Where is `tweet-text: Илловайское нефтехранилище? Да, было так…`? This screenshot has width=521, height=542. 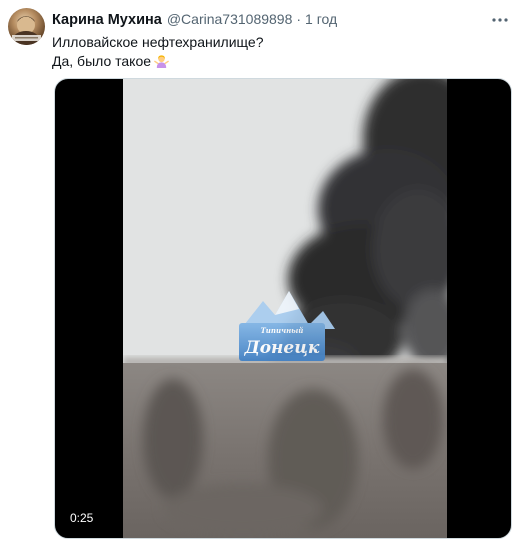
tweet-text: Илловайское нефтехранилище? Да, было так… is located at coordinates (276, 52).